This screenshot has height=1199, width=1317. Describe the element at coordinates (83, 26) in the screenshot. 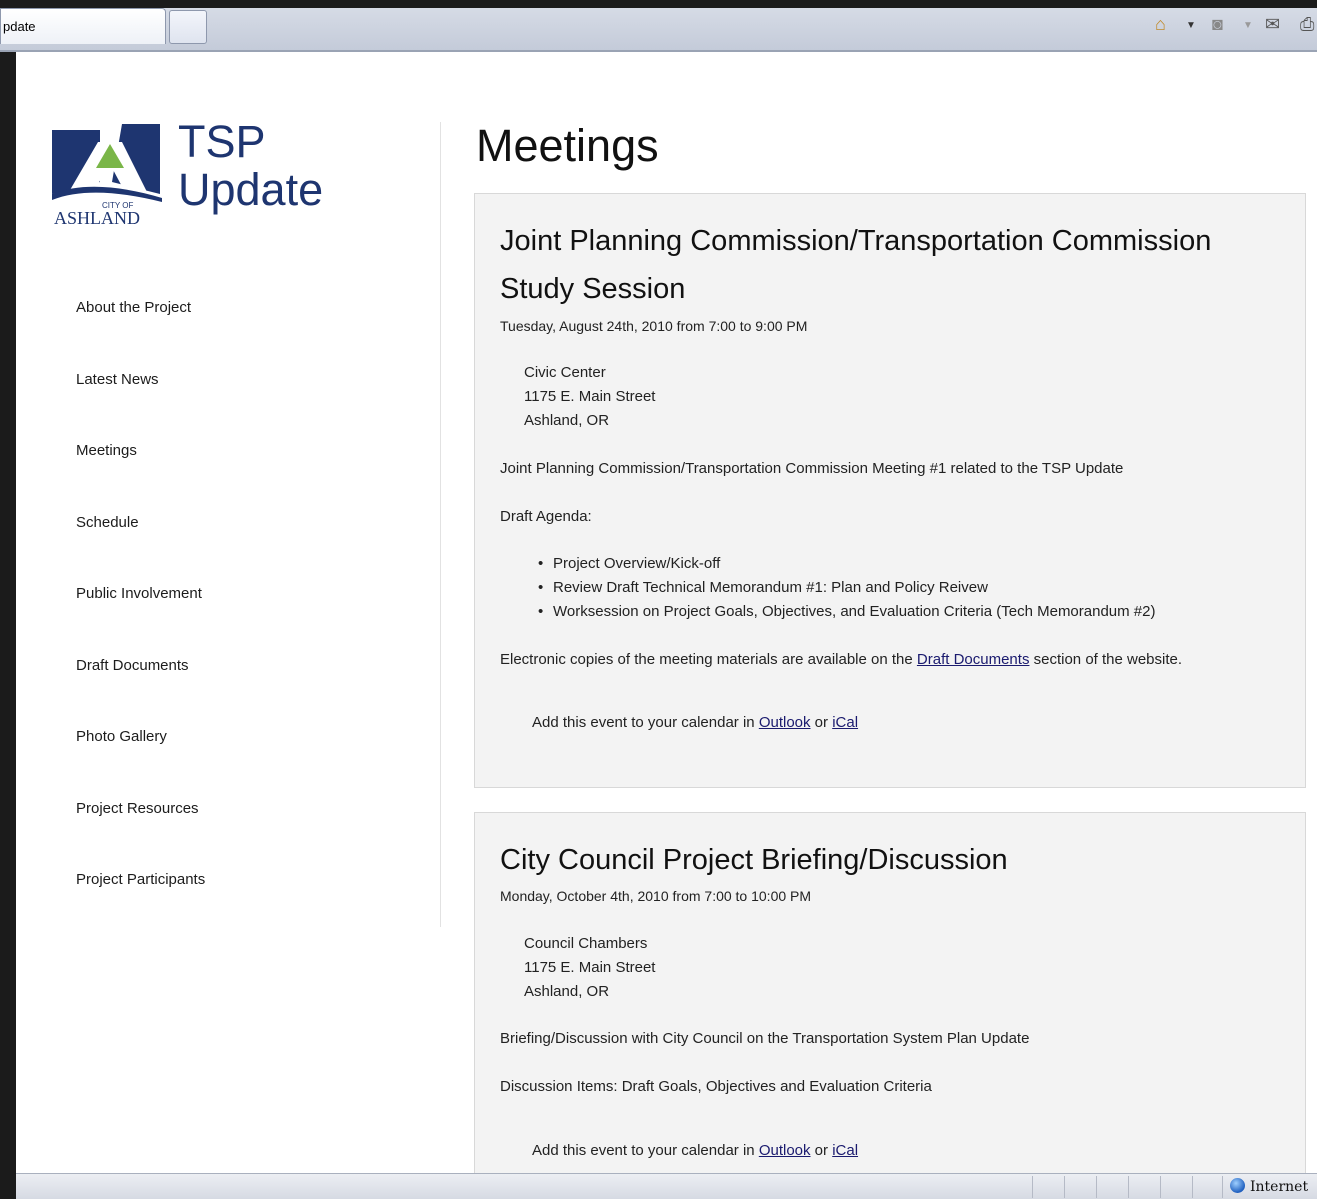

I see `browser-tab: pdate` at that location.